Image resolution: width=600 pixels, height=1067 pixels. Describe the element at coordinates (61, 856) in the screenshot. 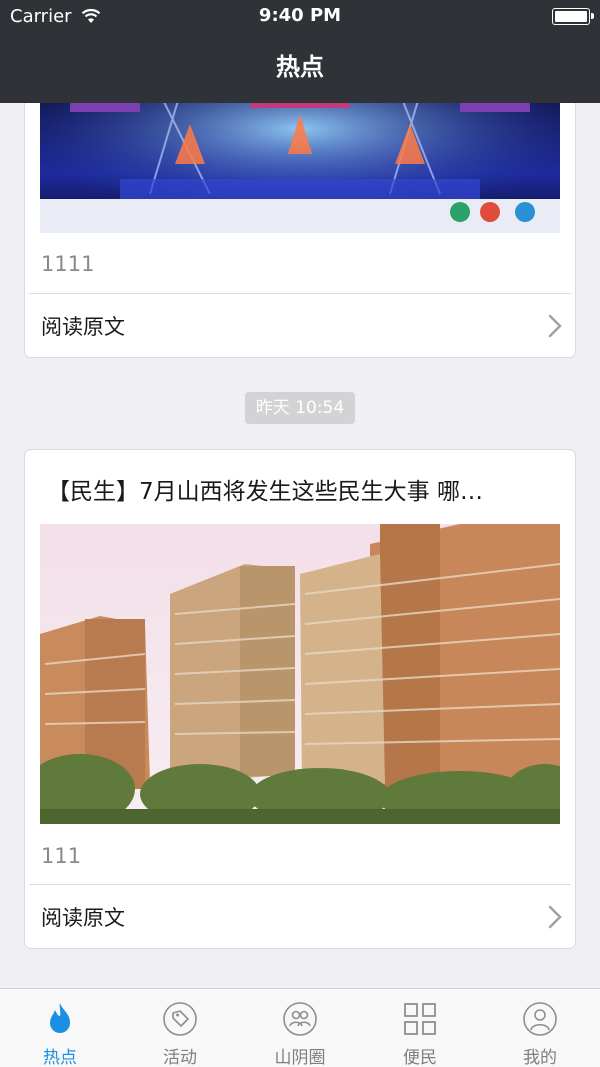

I see `news-description: 111` at that location.